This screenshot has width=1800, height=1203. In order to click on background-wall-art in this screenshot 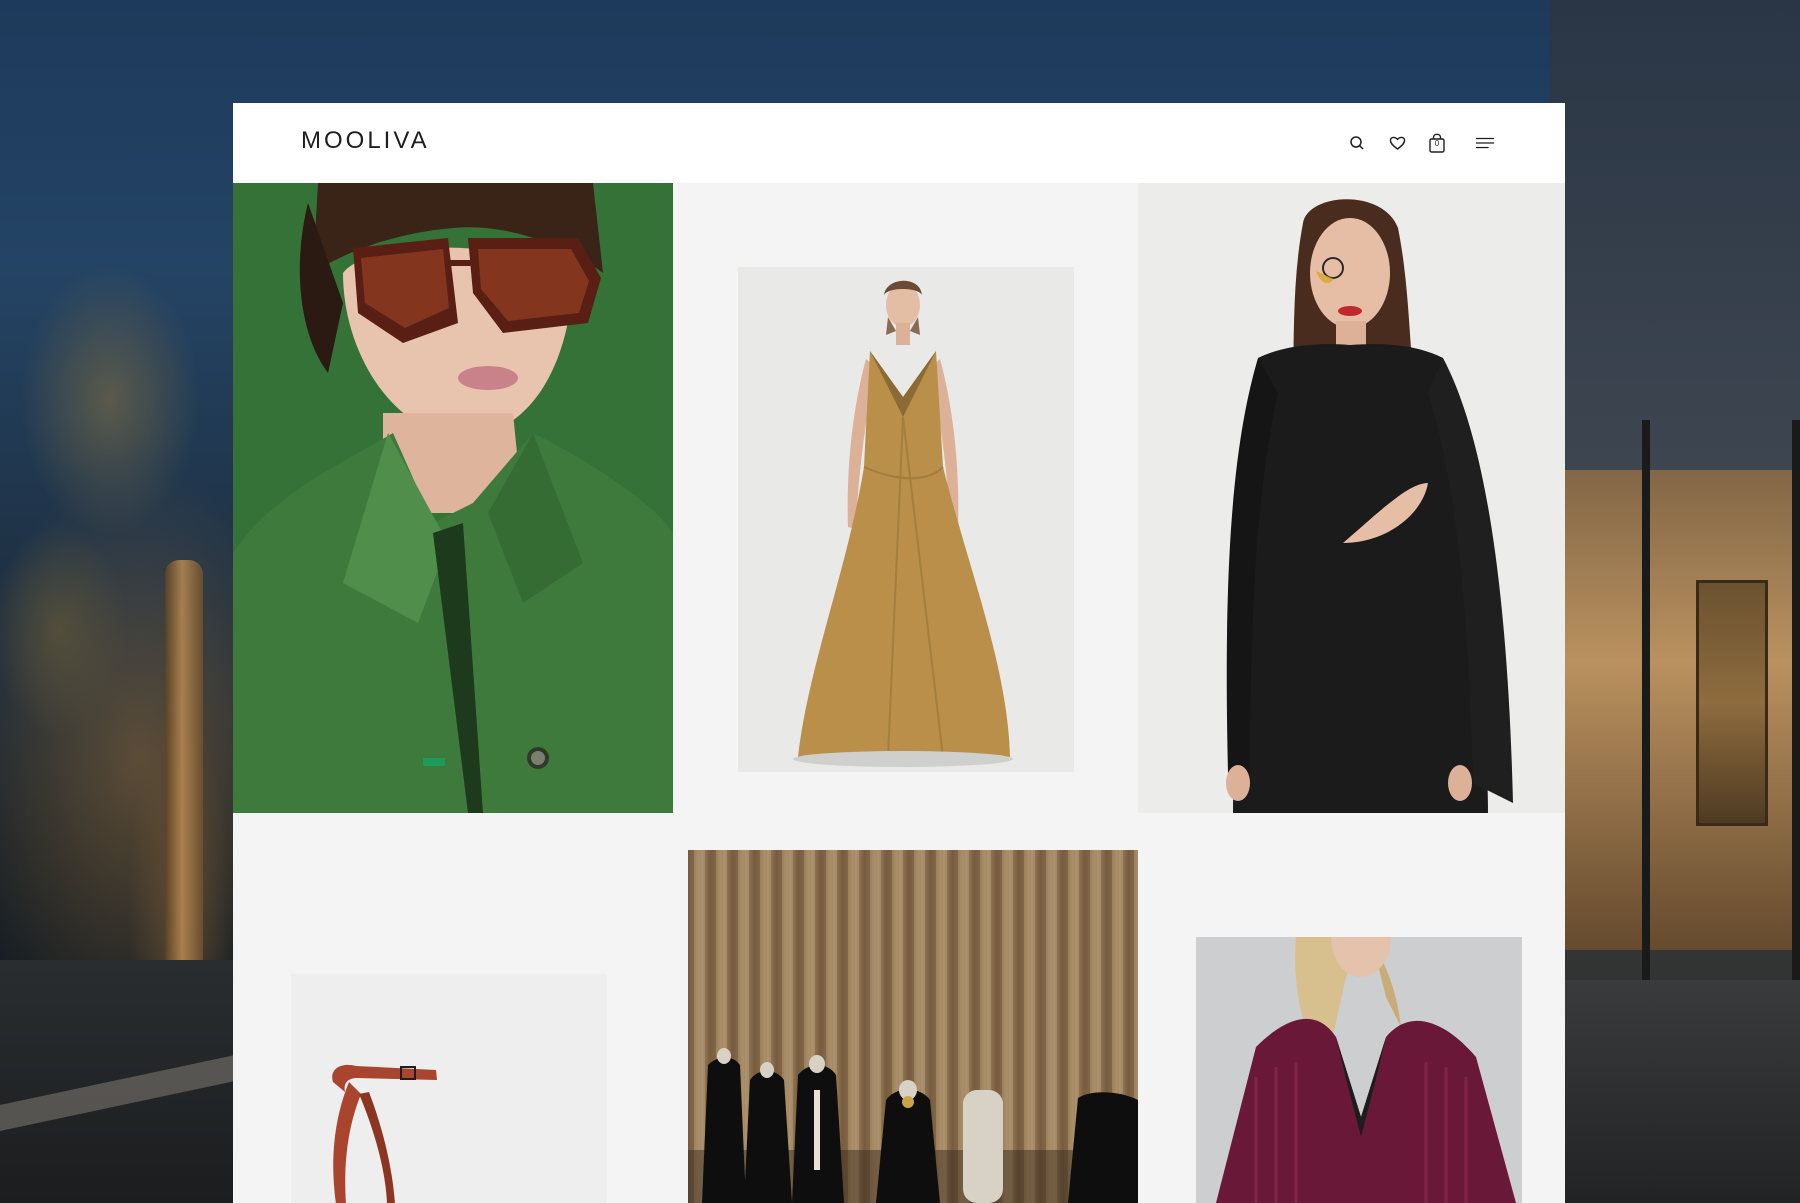, I will do `click(1732, 703)`.